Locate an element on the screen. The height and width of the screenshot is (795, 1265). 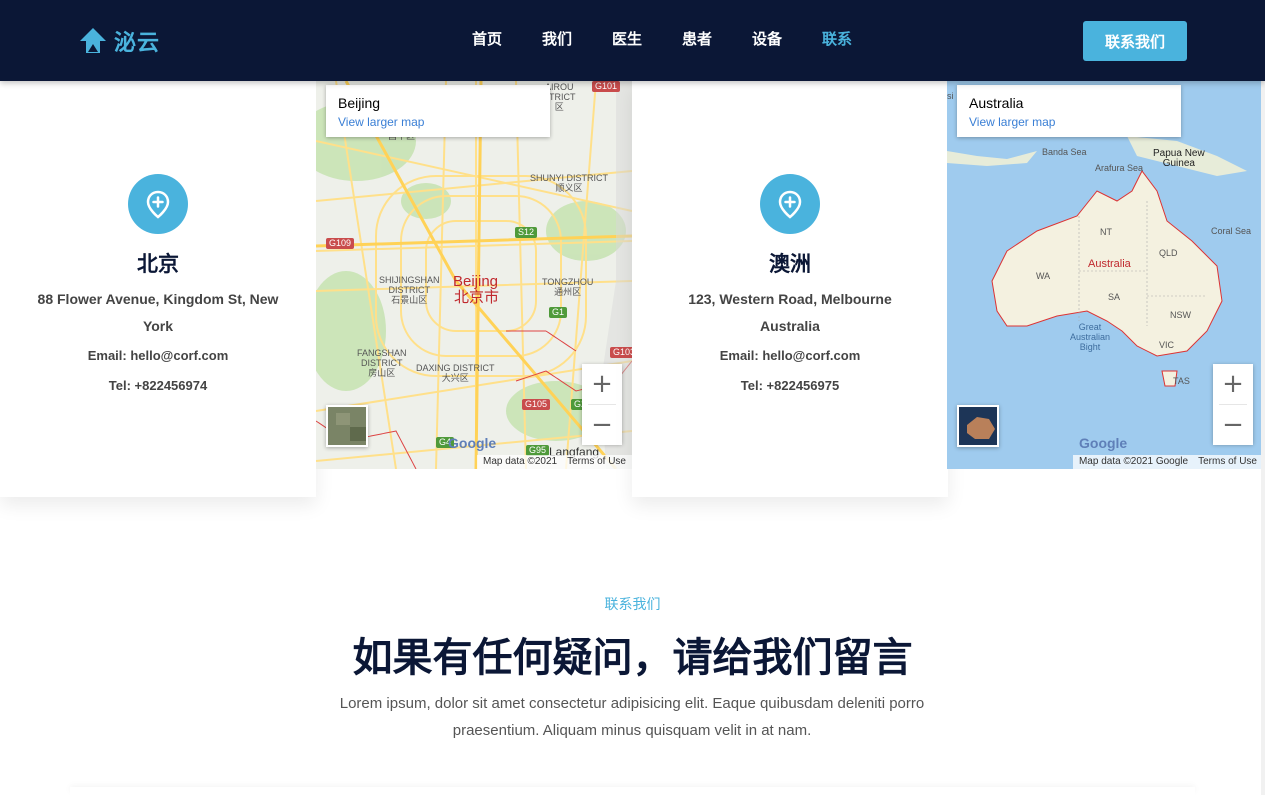
map-label-city-zh: 北京市 is located at coordinates (477, 297).